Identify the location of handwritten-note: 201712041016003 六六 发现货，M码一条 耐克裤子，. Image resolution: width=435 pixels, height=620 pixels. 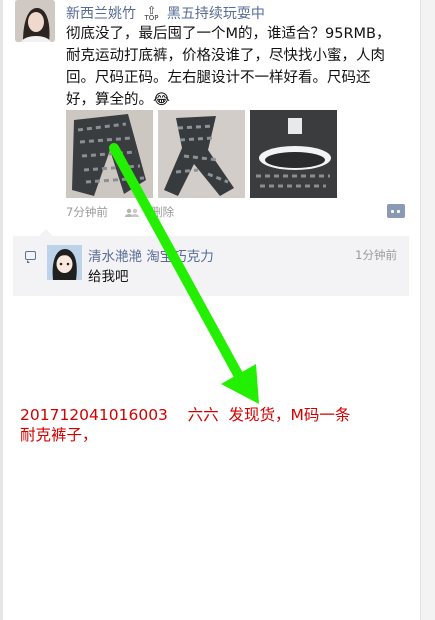
(210, 425).